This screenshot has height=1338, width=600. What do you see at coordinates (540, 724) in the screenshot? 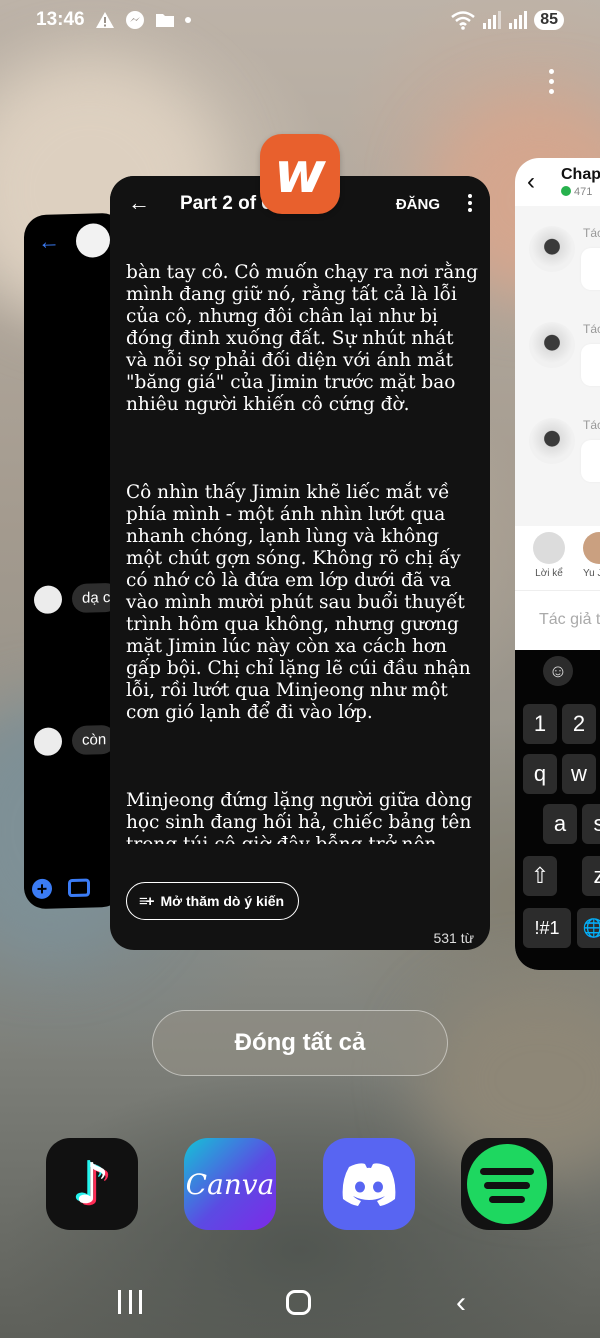
I see `key: 1` at bounding box center [540, 724].